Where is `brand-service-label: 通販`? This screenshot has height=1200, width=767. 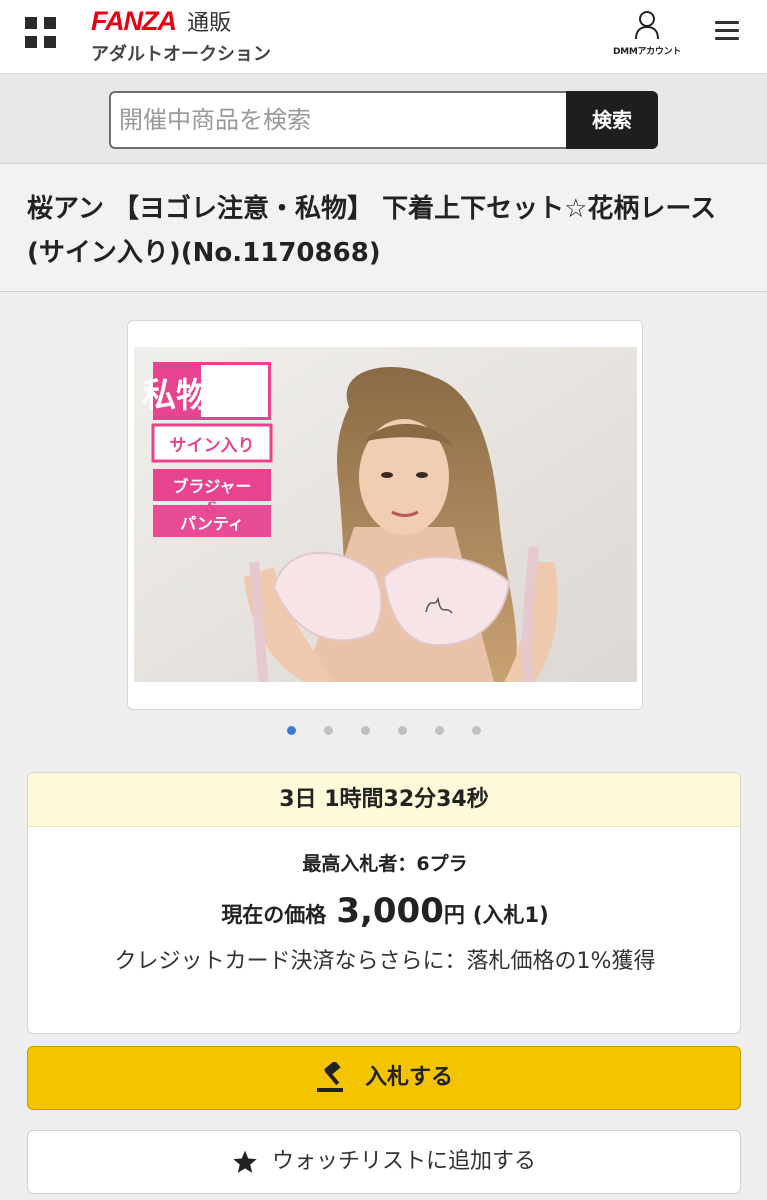 brand-service-label: 通販 is located at coordinates (209, 23).